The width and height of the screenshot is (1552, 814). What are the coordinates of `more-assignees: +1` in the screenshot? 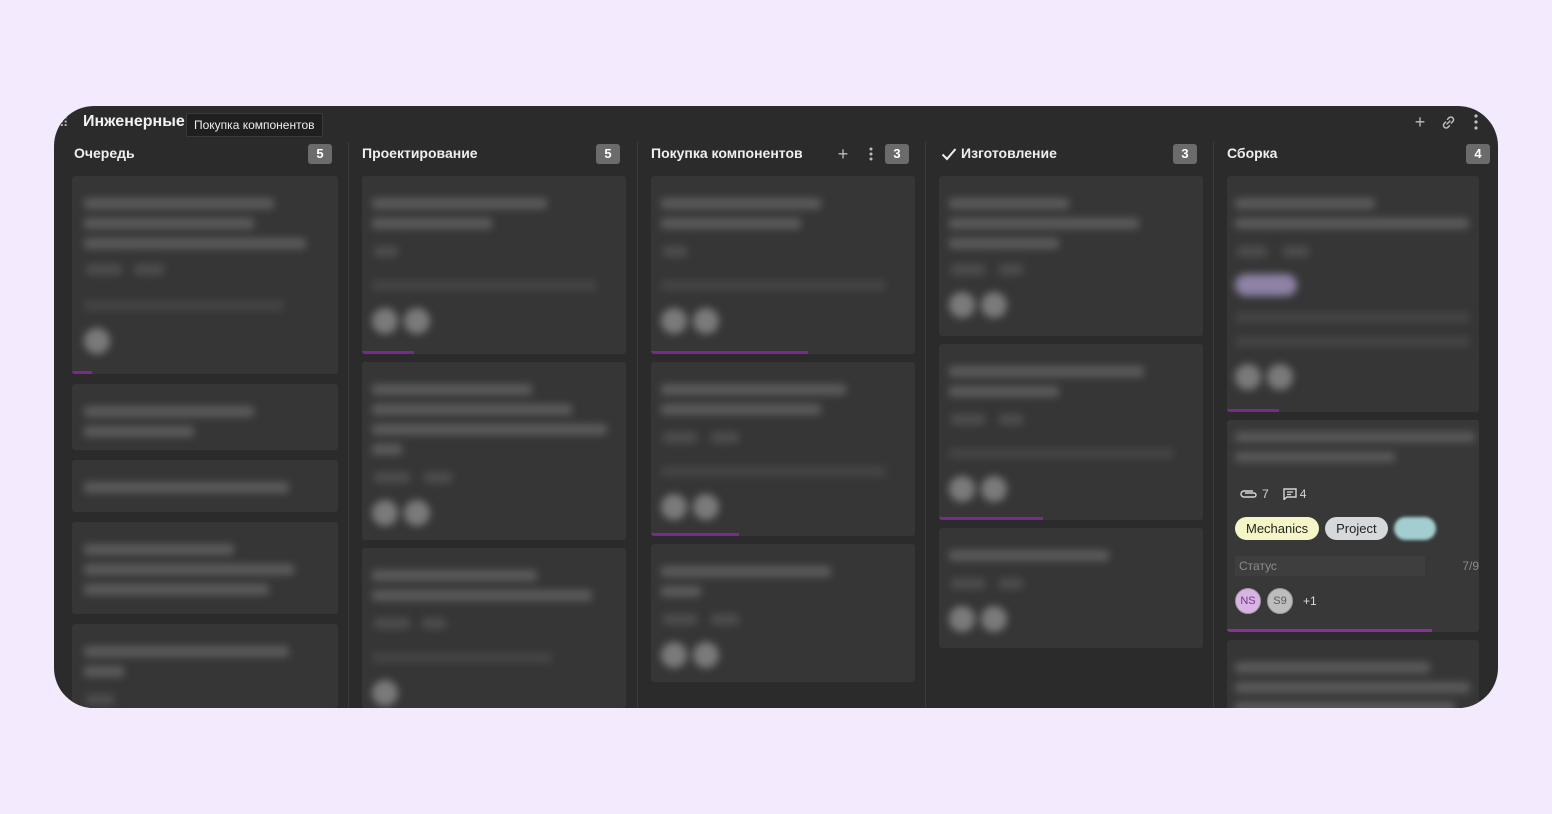 It's located at (1310, 601).